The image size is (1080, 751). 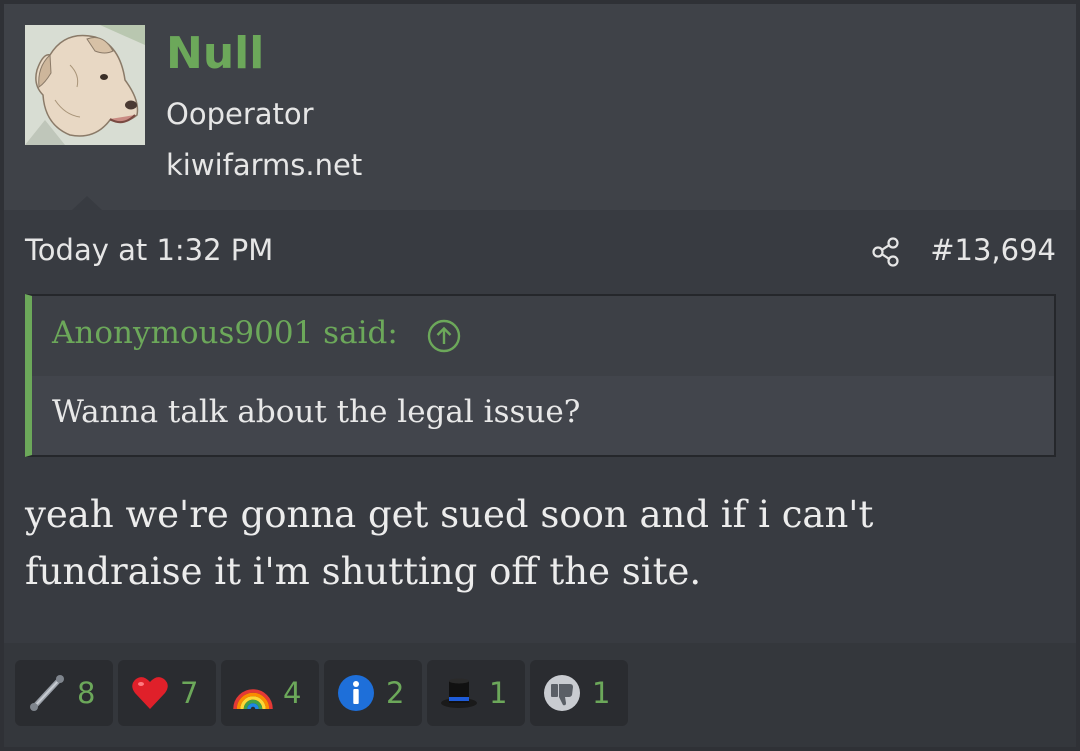 I want to click on username: Null, so click(x=215, y=54).